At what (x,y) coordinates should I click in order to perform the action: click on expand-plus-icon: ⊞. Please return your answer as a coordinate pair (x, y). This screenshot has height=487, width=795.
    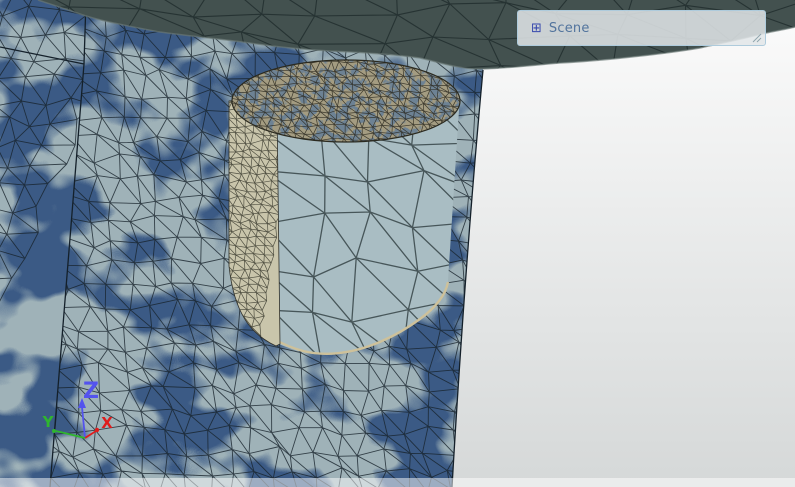
    Looking at the image, I should click on (536, 28).